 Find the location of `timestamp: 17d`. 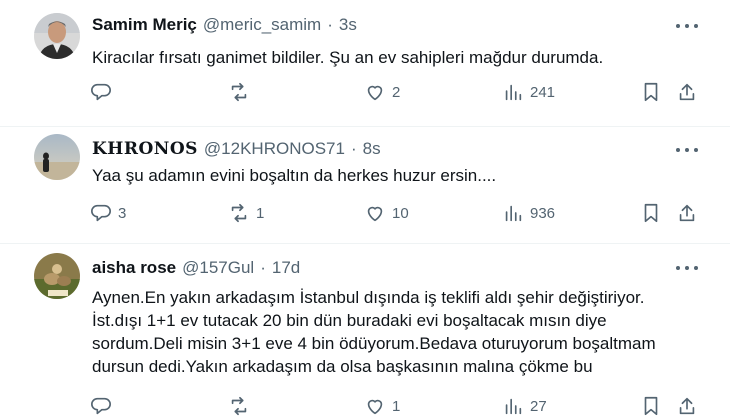

timestamp: 17d is located at coordinates (286, 268).